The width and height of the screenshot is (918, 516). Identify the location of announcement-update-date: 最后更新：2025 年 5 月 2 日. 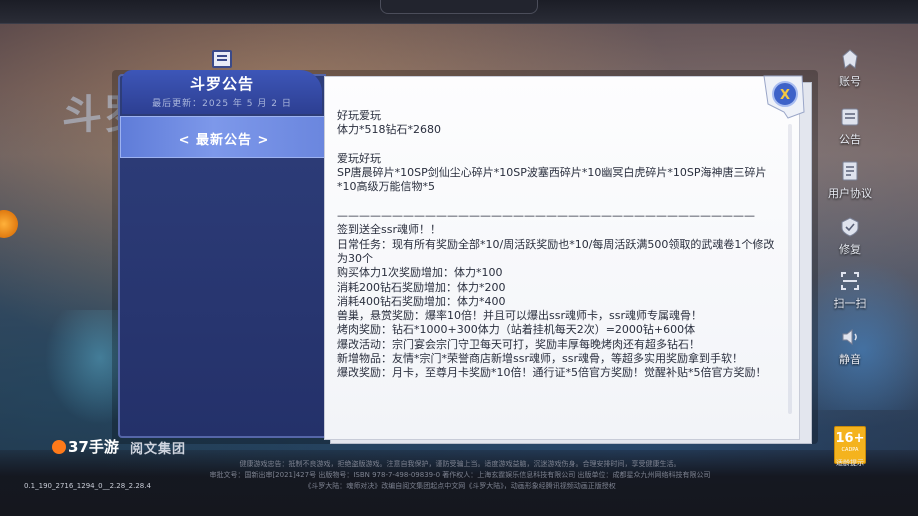
(222, 104).